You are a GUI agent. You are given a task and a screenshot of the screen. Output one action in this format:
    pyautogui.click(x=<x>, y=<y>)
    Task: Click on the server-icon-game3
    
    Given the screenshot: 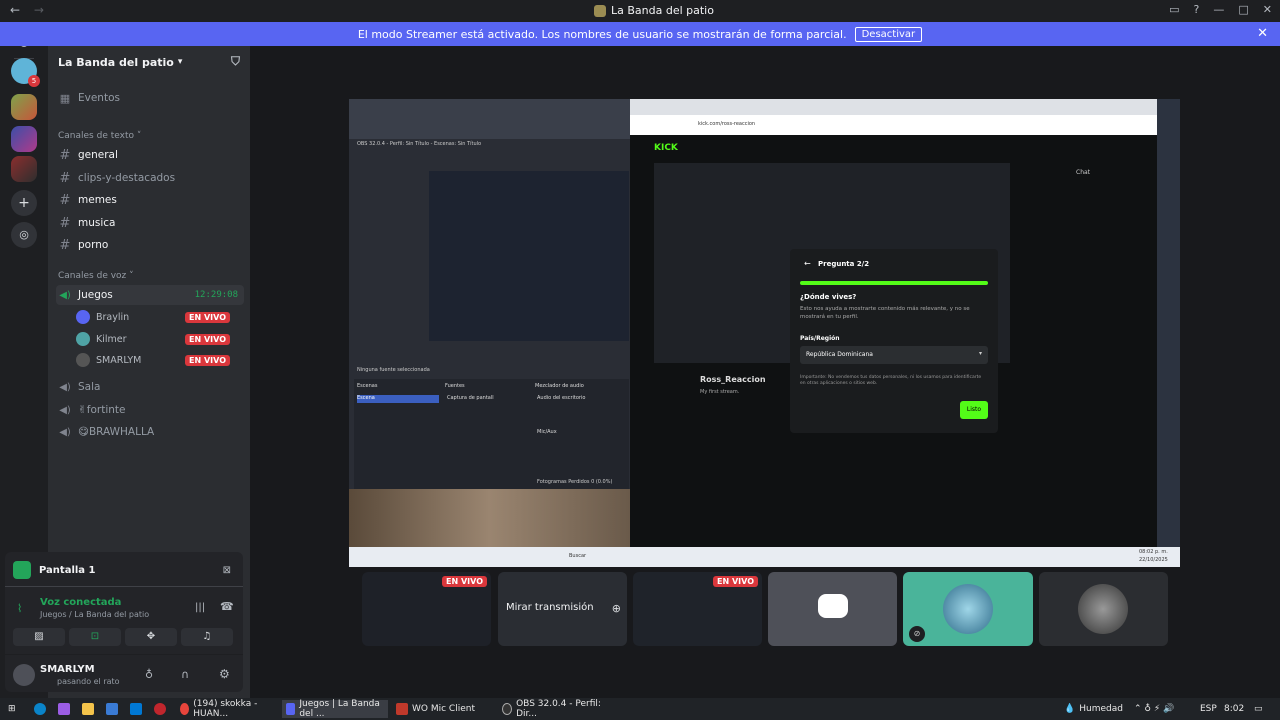 What is the action you would take?
    pyautogui.click(x=24, y=169)
    